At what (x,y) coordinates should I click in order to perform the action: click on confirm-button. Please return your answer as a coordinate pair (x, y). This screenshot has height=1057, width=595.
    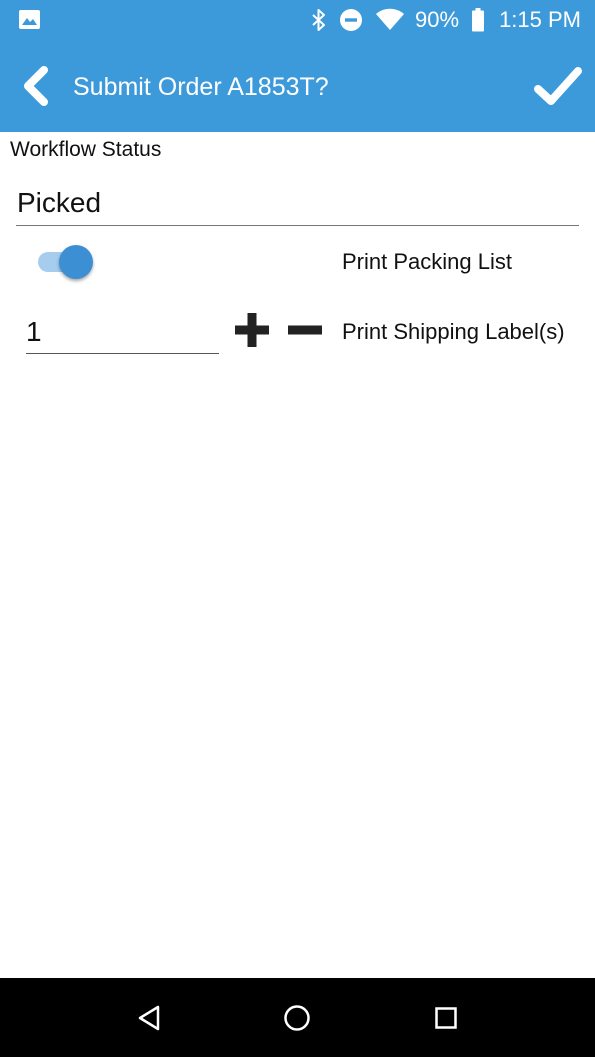
    Looking at the image, I should click on (558, 86).